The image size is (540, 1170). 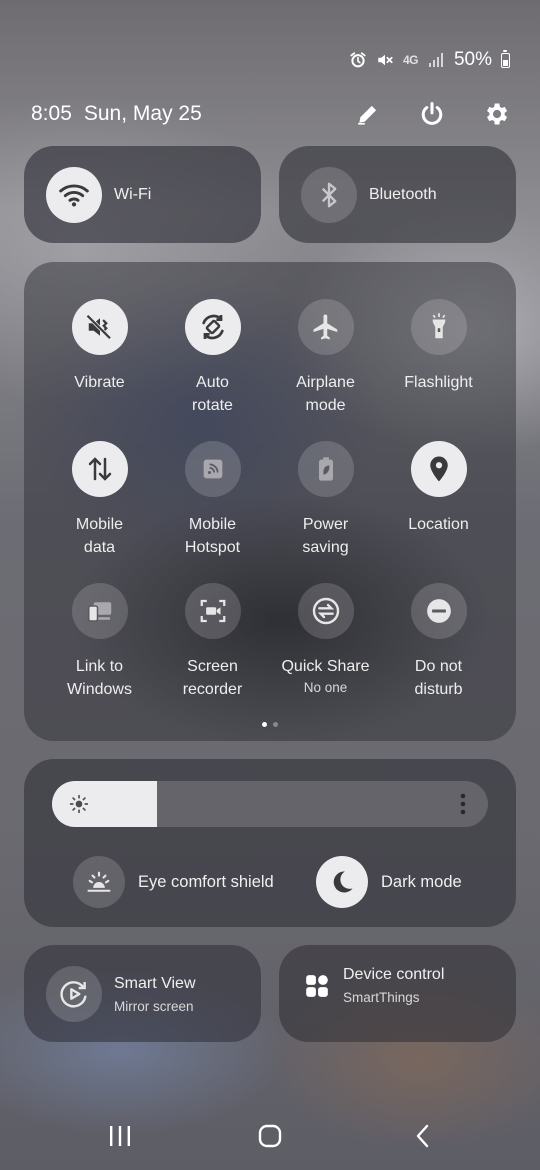 What do you see at coordinates (368, 114) in the screenshot?
I see `edit-icon` at bounding box center [368, 114].